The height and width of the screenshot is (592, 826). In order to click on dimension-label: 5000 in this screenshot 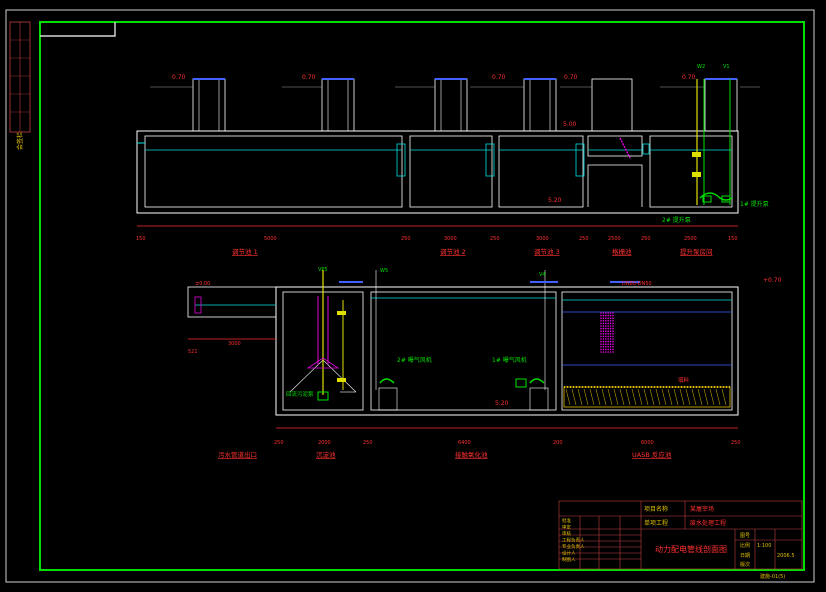, I will do `click(270, 239)`.